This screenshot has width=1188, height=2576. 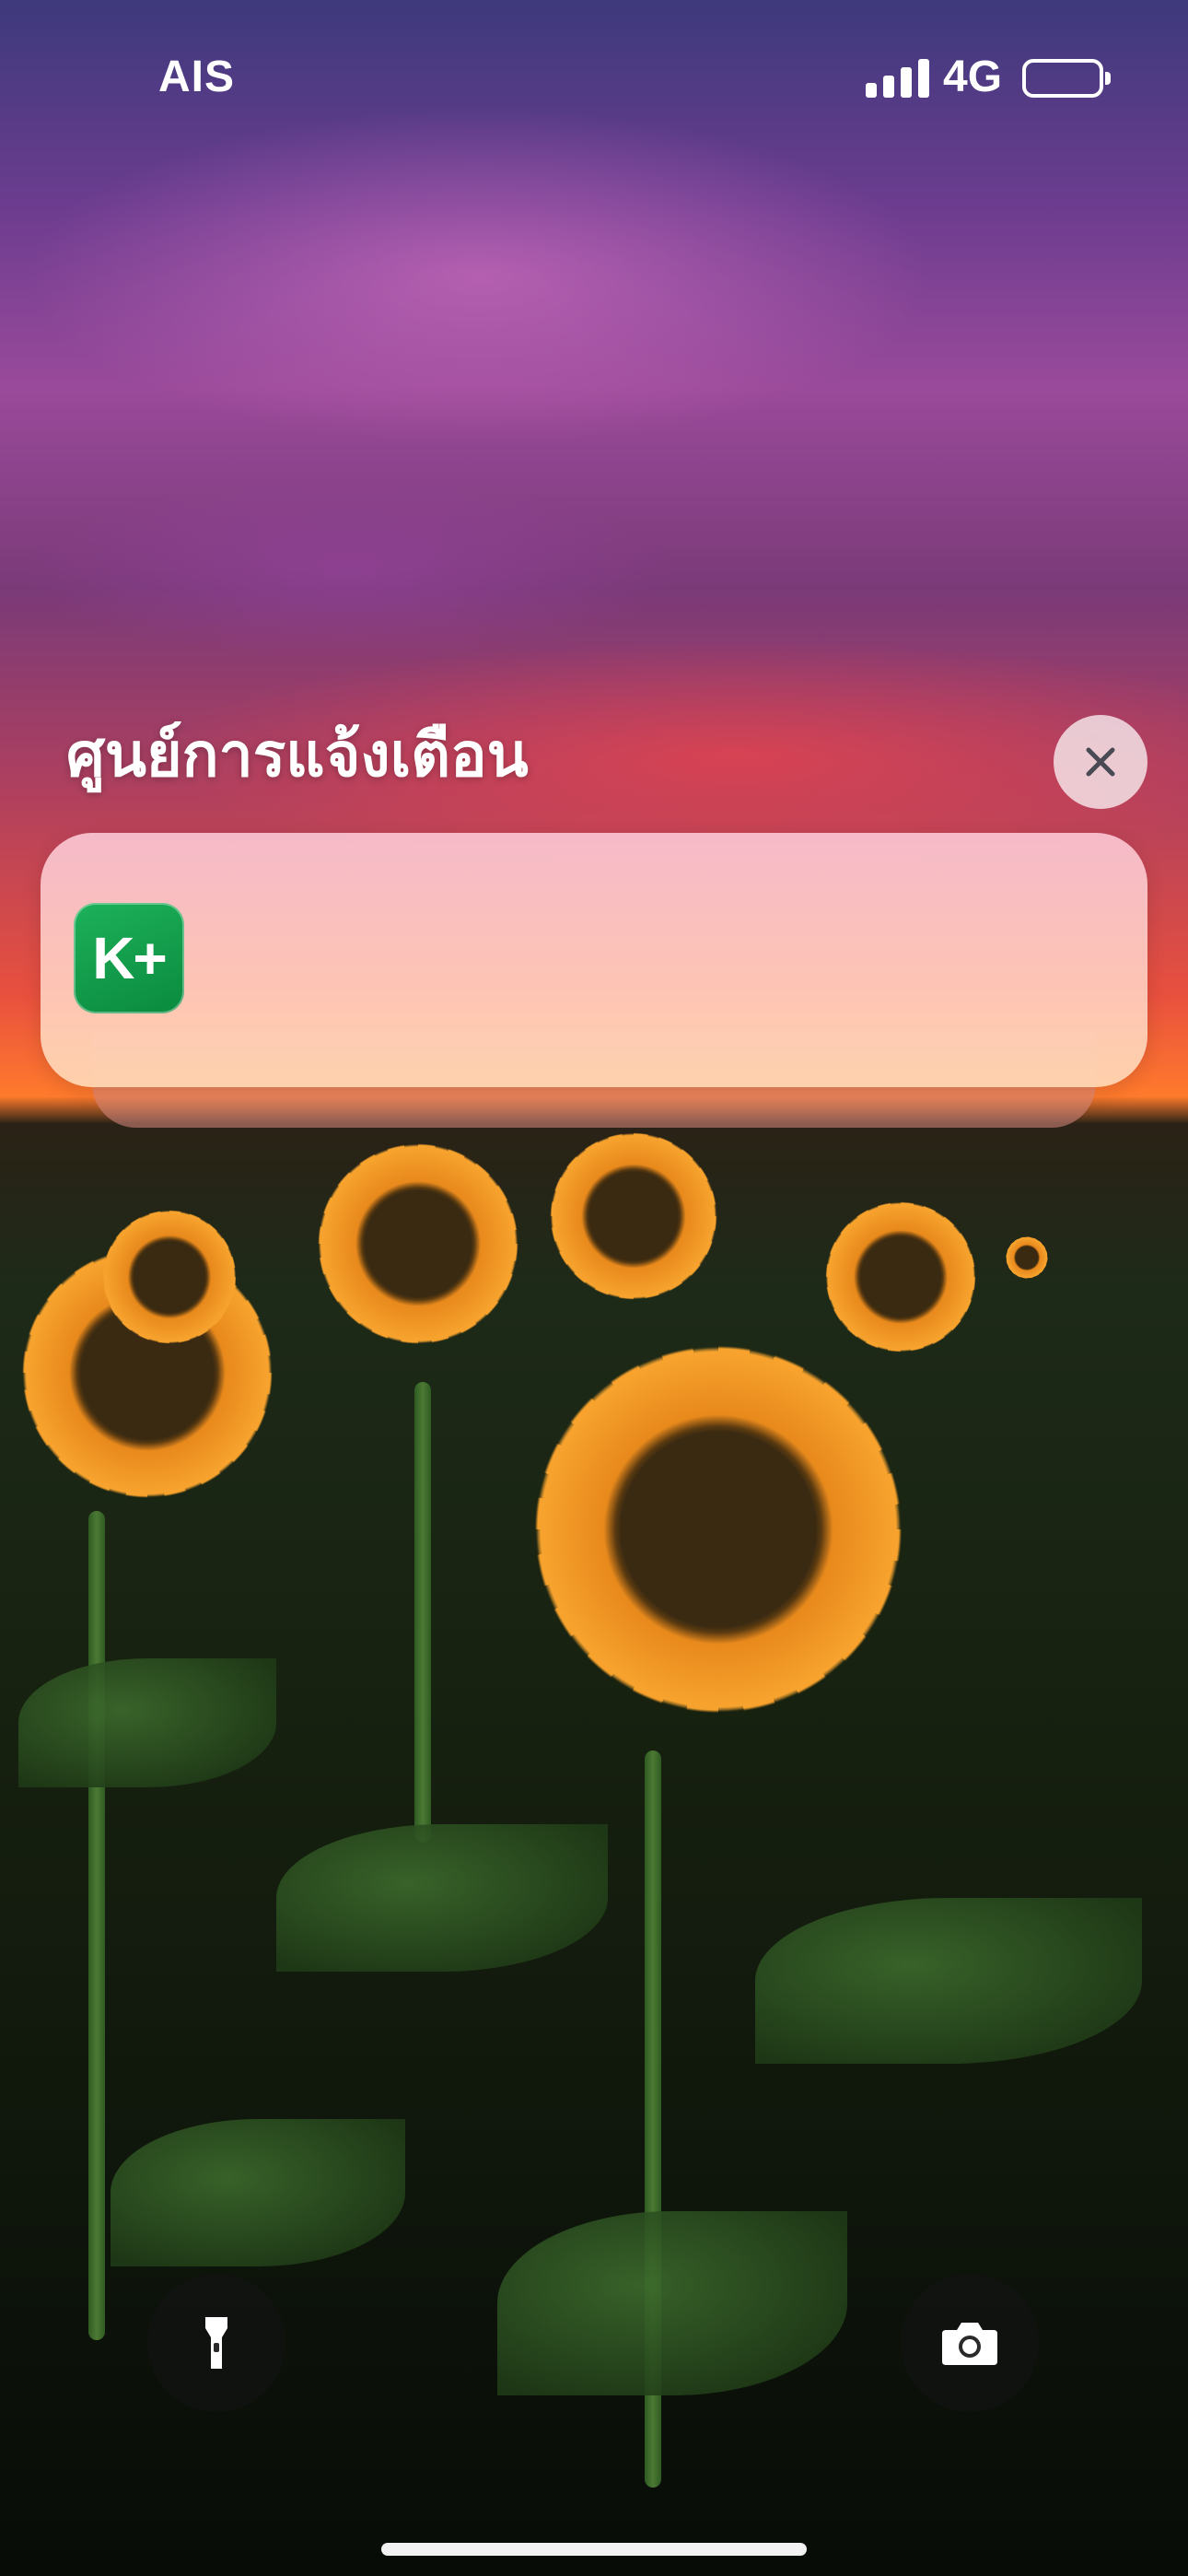 What do you see at coordinates (973, 77) in the screenshot?
I see `network-type-label: 4G` at bounding box center [973, 77].